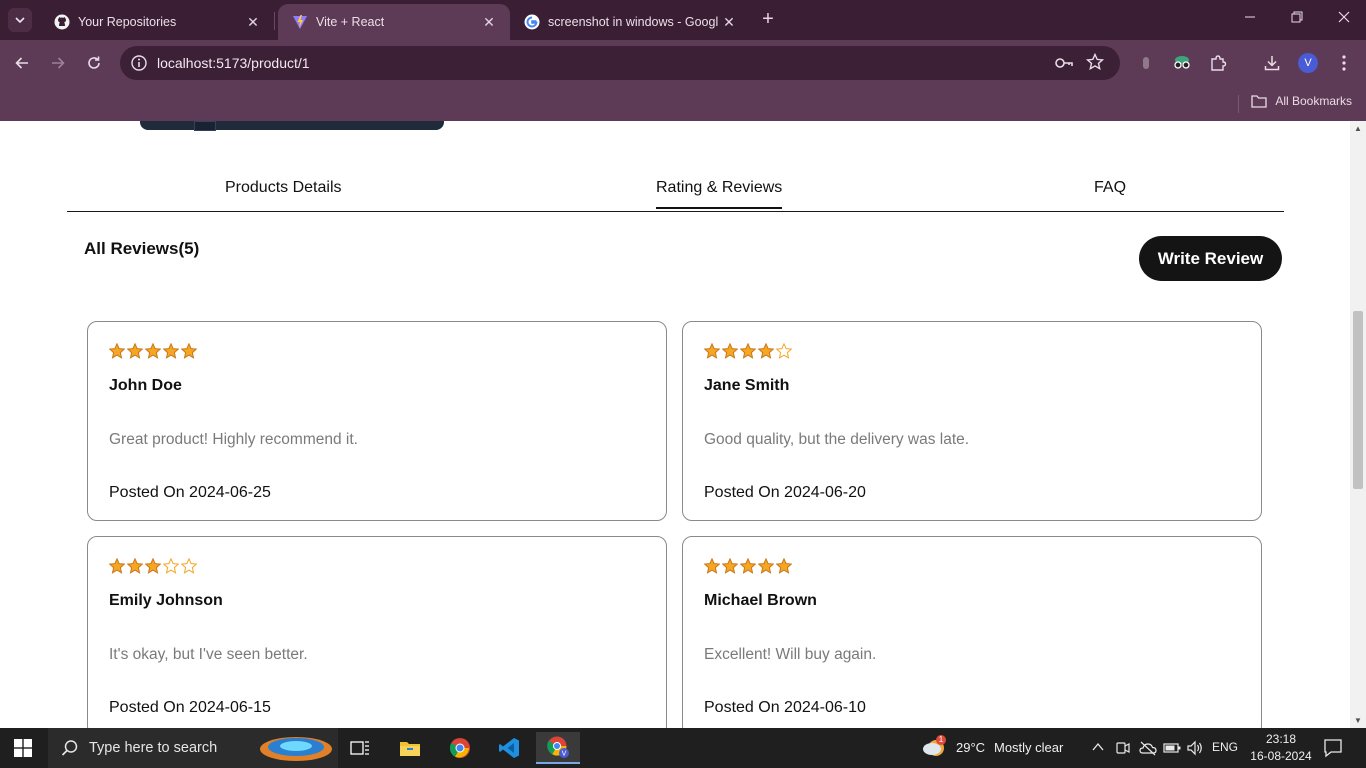  Describe the element at coordinates (1182, 63) in the screenshot. I see `incognito-extension-icon` at that location.